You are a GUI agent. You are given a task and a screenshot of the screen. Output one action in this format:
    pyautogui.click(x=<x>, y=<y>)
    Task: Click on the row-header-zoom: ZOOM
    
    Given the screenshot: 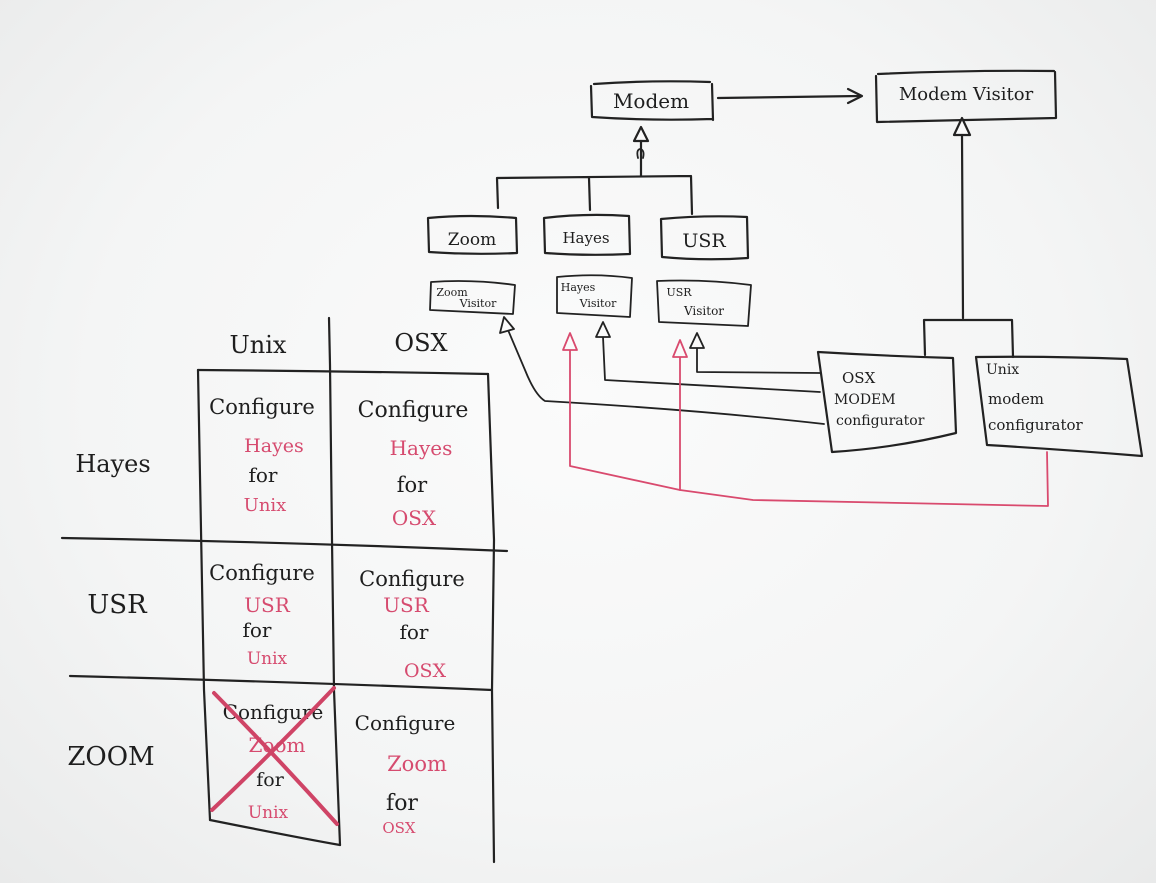 What is the action you would take?
    pyautogui.click(x=110, y=757)
    